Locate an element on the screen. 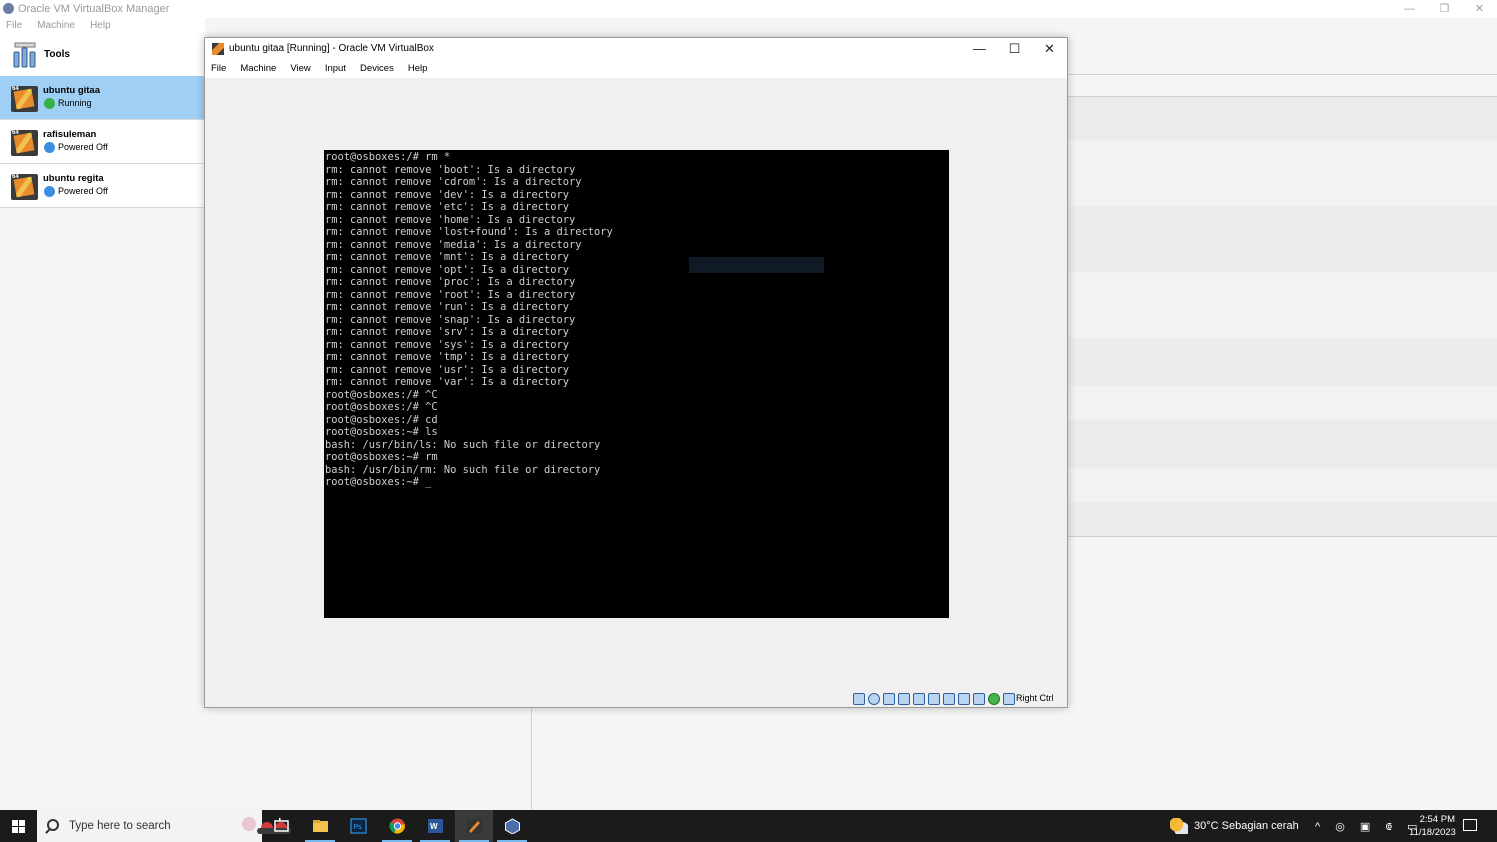  vm-menubar: File Machine View Input Devices Help is located at coordinates (636, 69).